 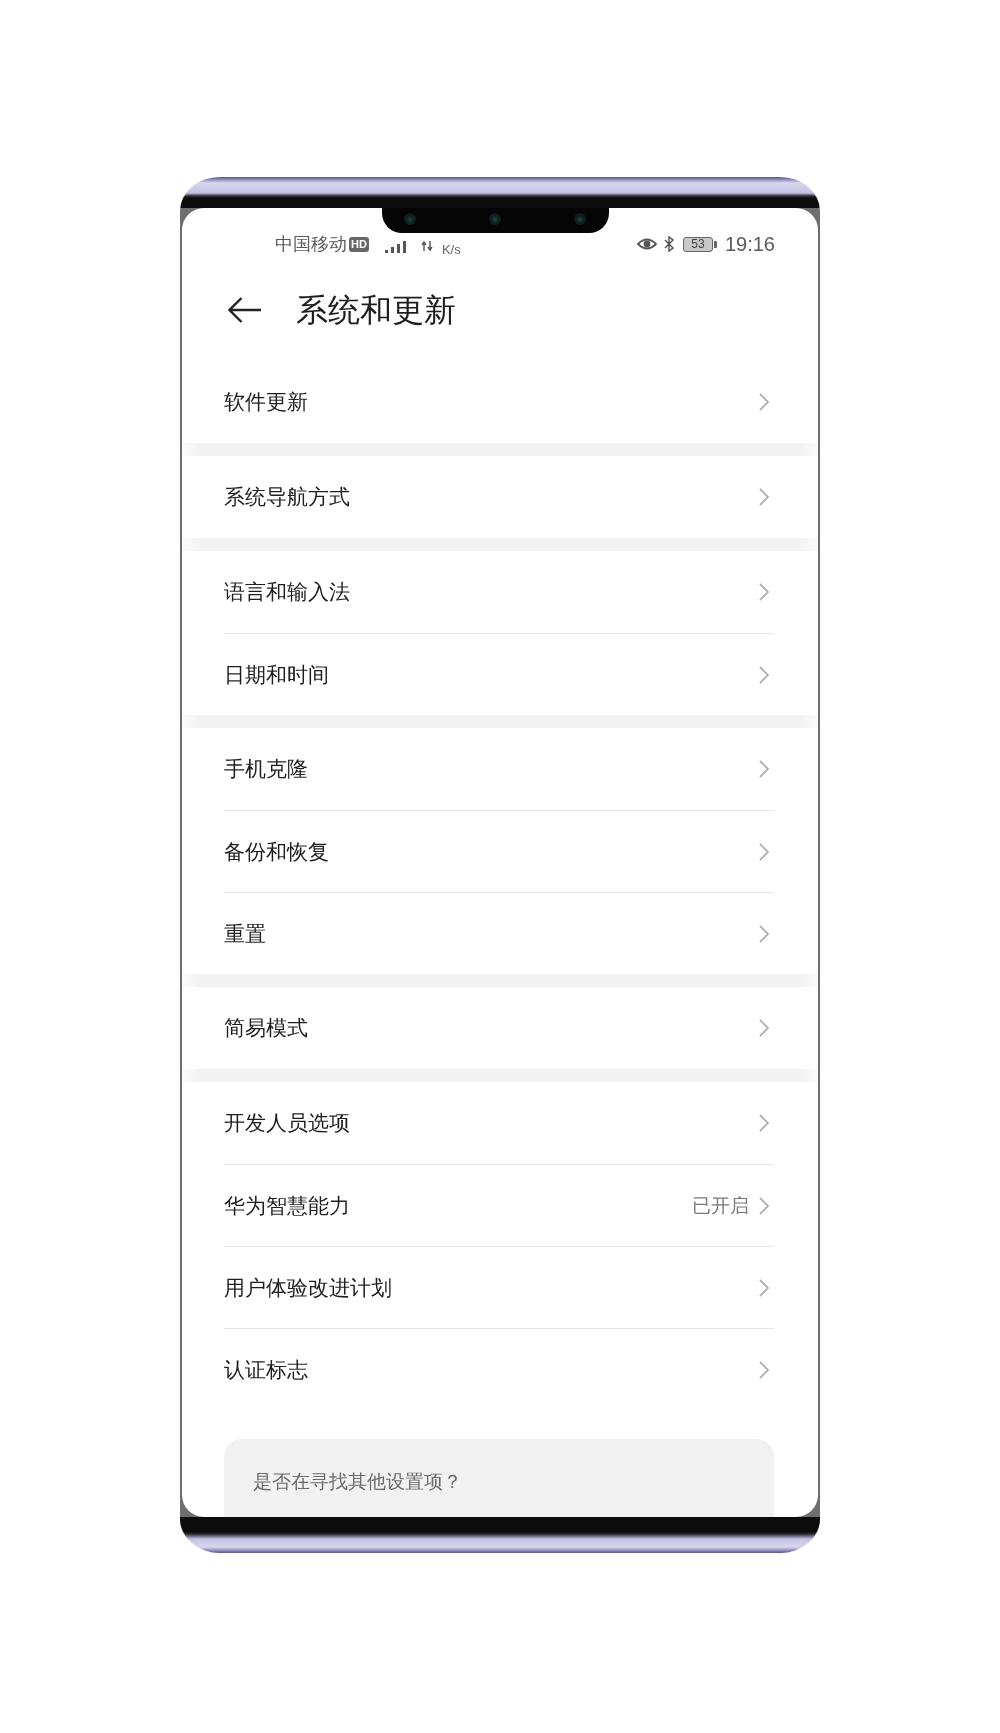 What do you see at coordinates (668, 244) in the screenshot?
I see `bluetooth-icon` at bounding box center [668, 244].